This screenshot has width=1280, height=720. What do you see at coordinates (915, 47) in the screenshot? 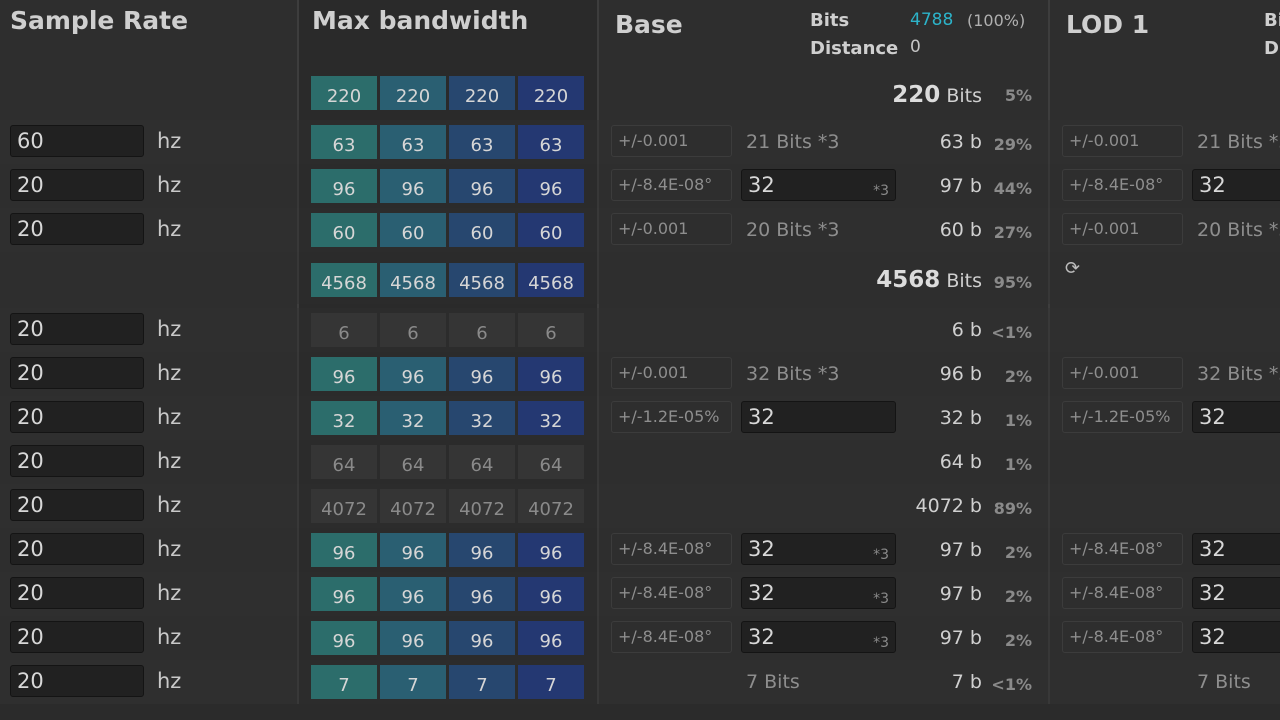
I see `distance-value: 0` at bounding box center [915, 47].